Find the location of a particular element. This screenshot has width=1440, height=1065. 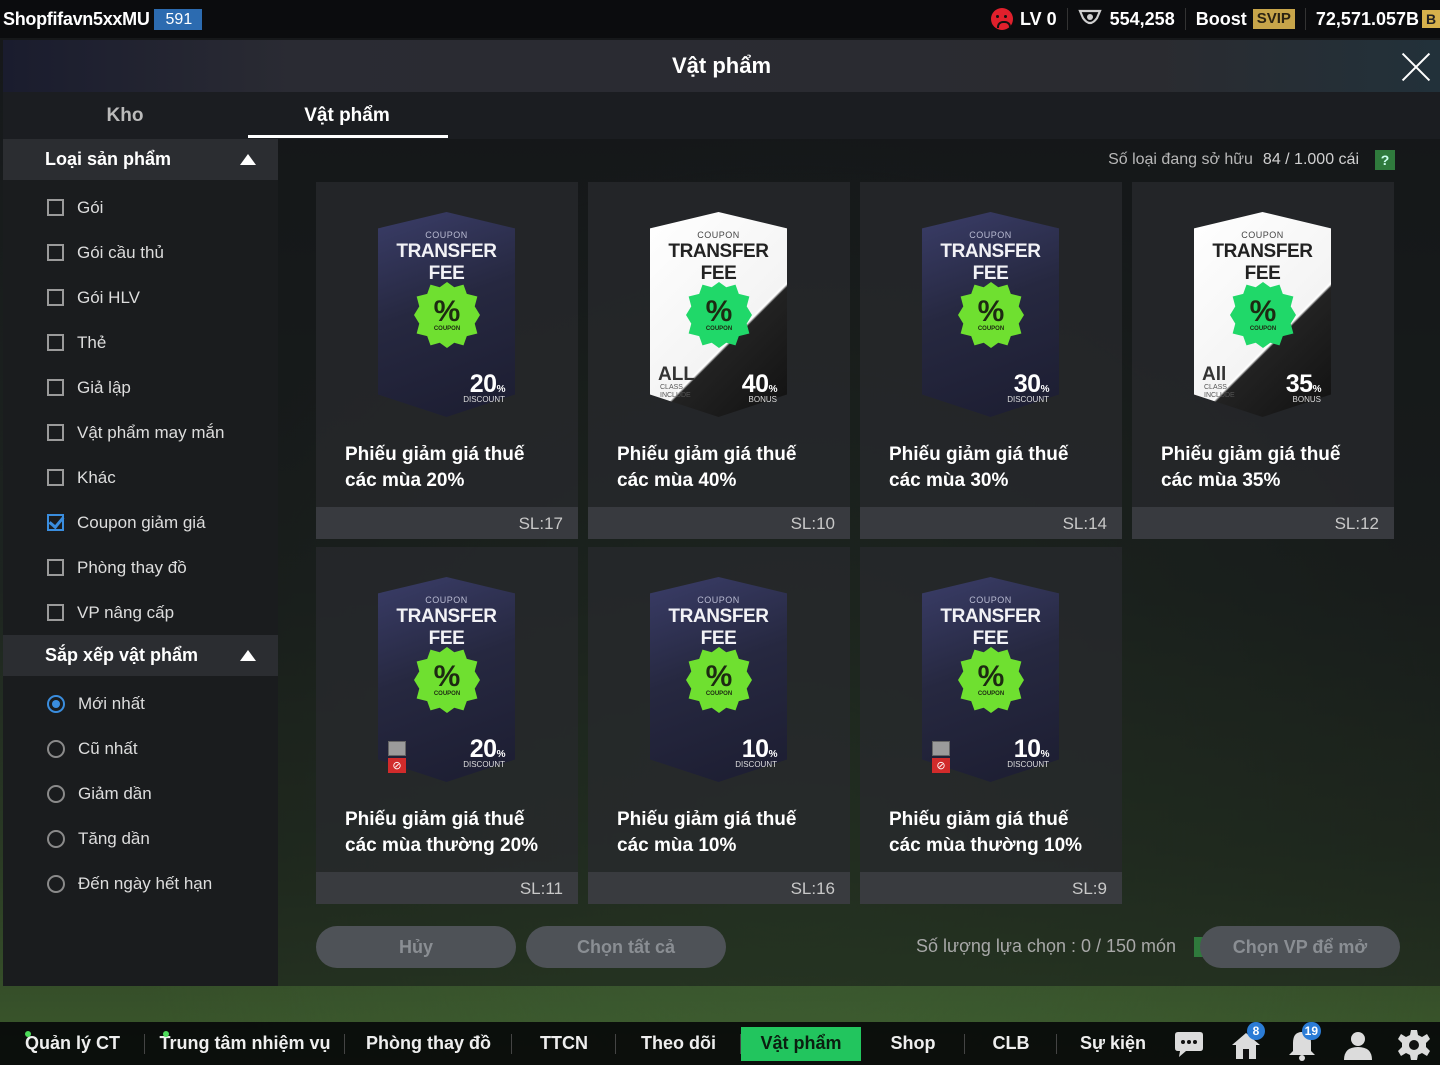

tab-vat-pham: Vật phẩm is located at coordinates (347, 115).